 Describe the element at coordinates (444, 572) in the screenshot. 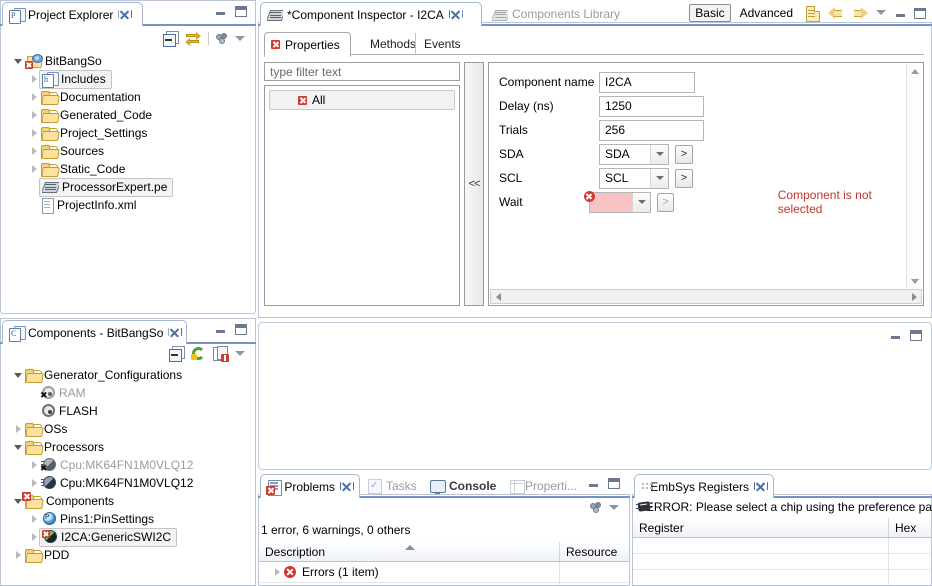

I see `table-row: Errors (1 item)` at that location.